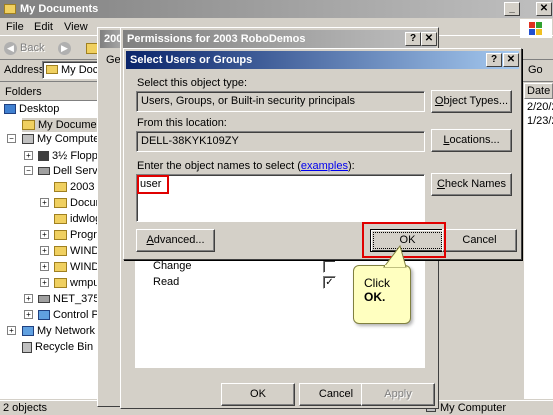 The width and height of the screenshot is (553, 415). I want to click on date-cell: 2/20/2, so click(540, 107).